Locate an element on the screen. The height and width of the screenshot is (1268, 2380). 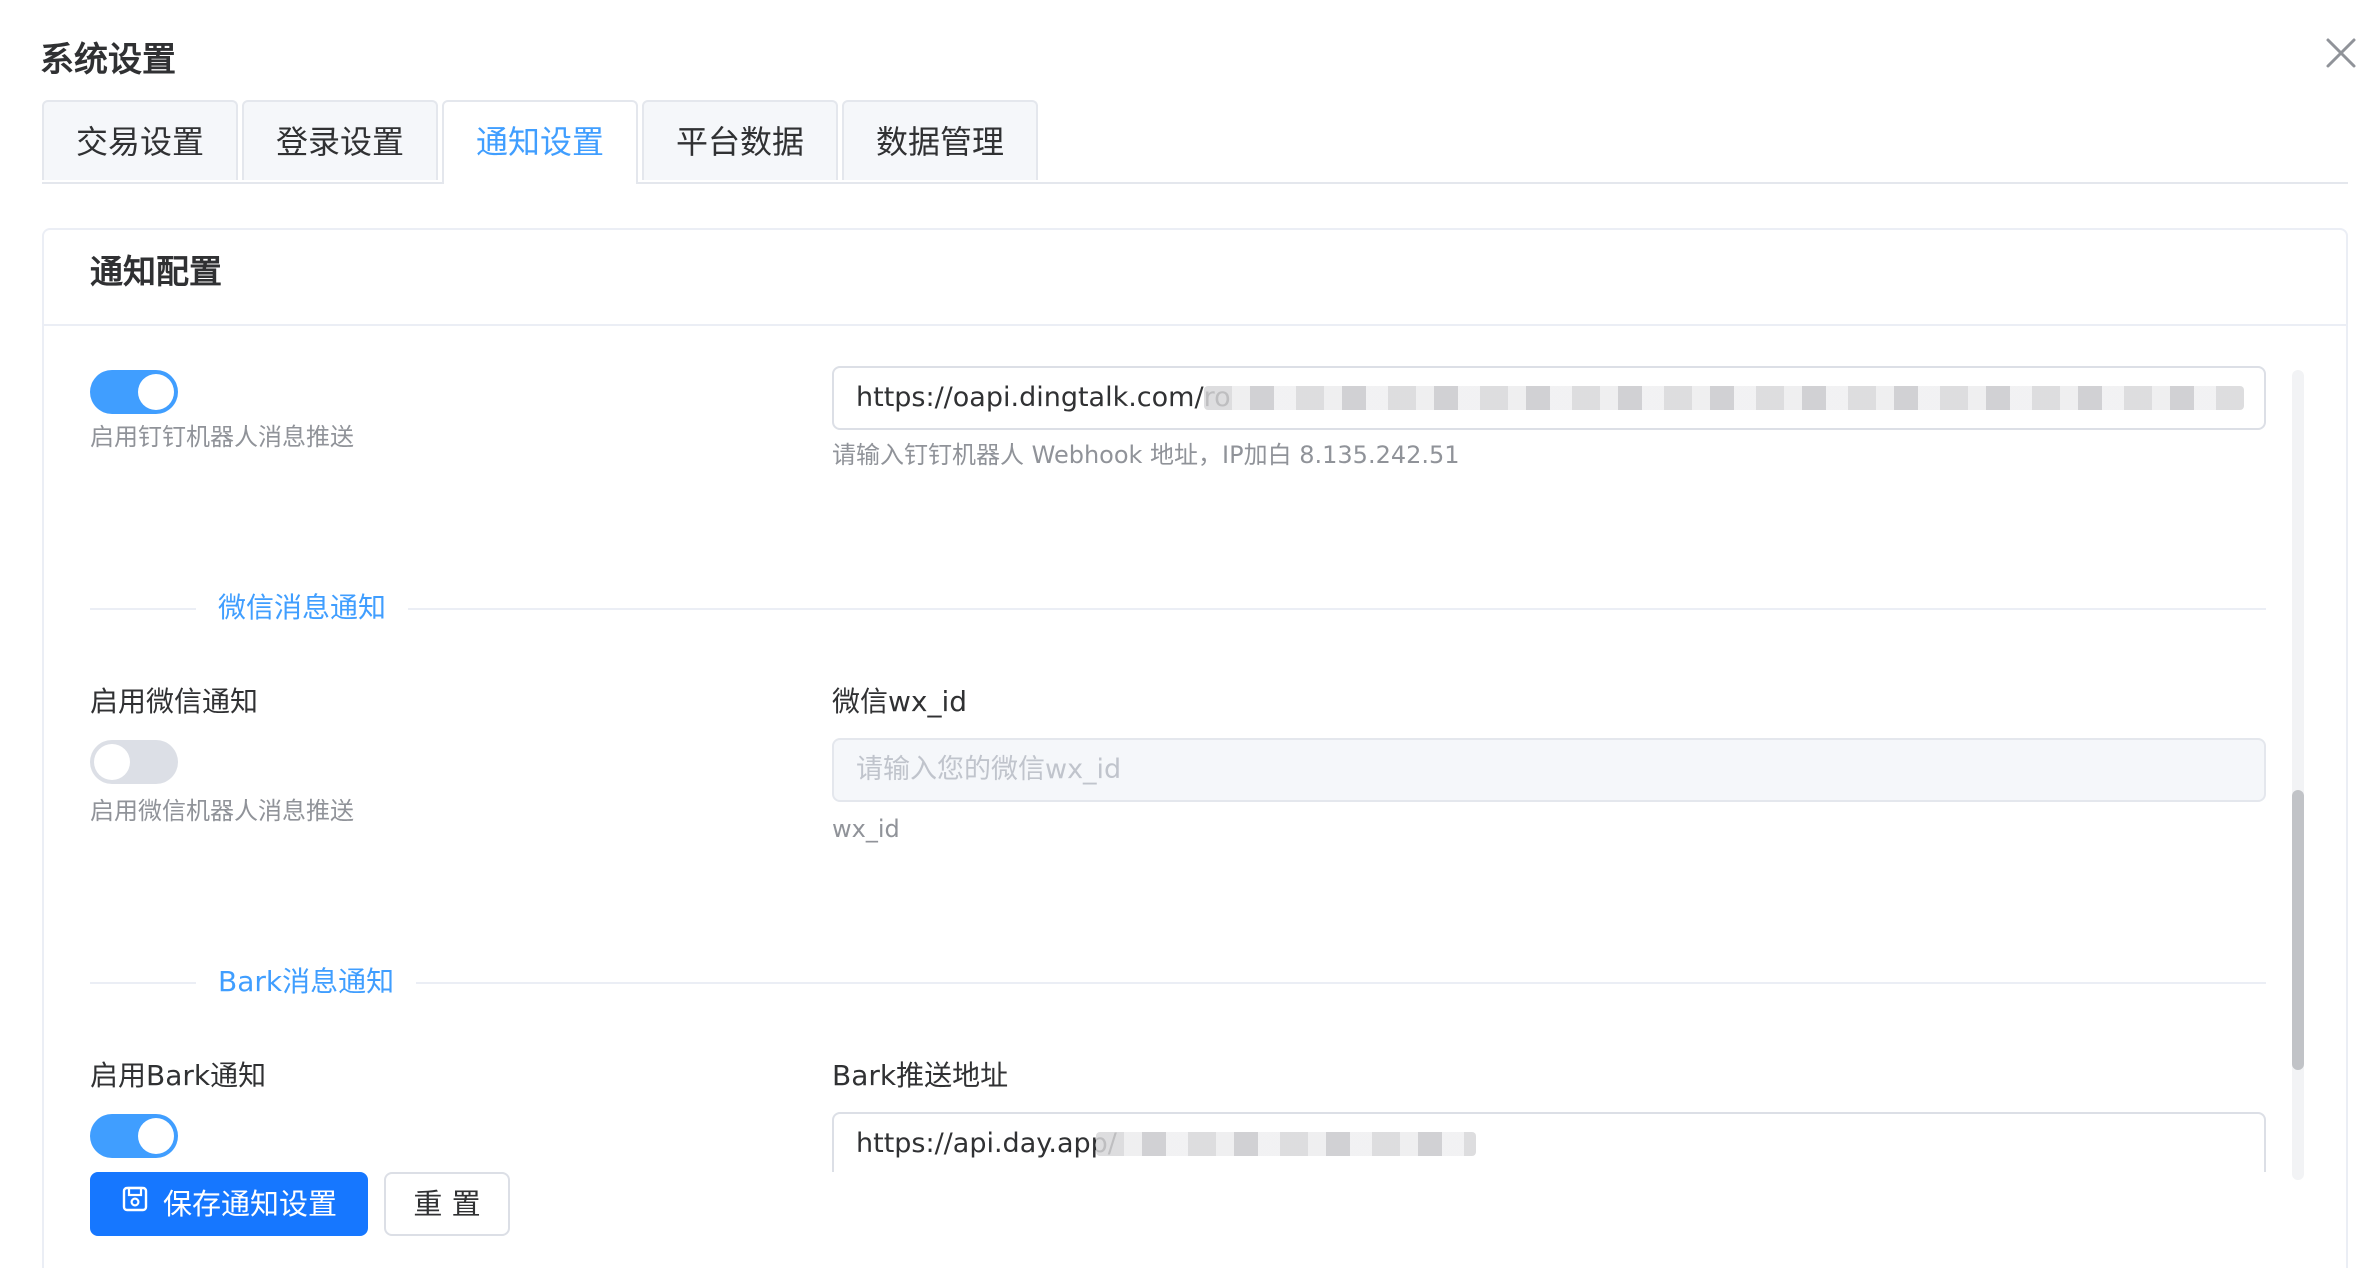
dingtalk-enable-switch is located at coordinates (134, 392).